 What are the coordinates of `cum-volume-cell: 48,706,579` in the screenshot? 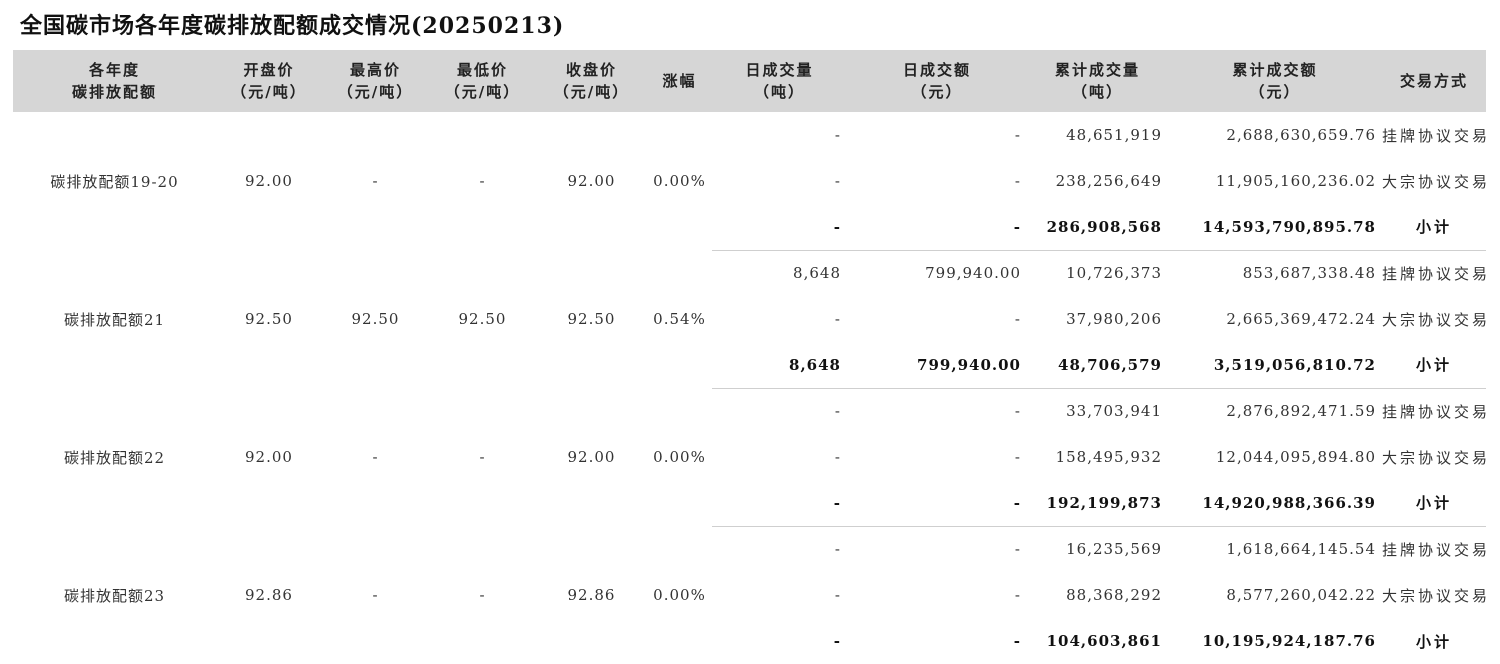 It's located at (1097, 365).